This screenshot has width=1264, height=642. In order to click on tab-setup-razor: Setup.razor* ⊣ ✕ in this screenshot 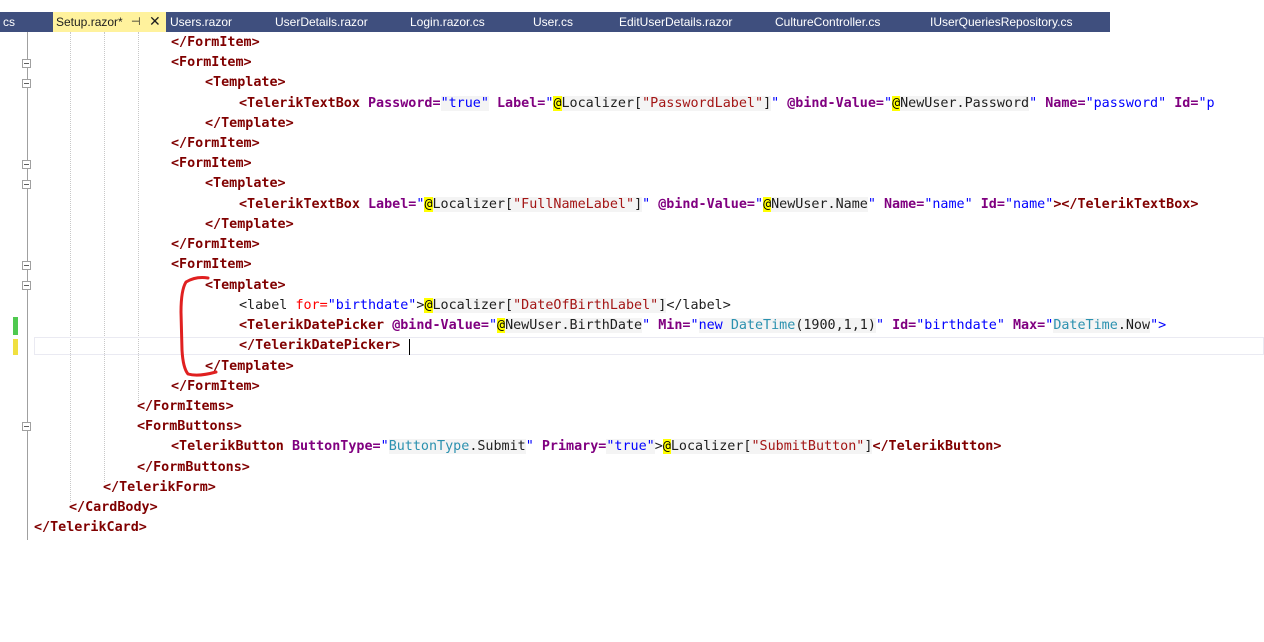, I will do `click(109, 22)`.